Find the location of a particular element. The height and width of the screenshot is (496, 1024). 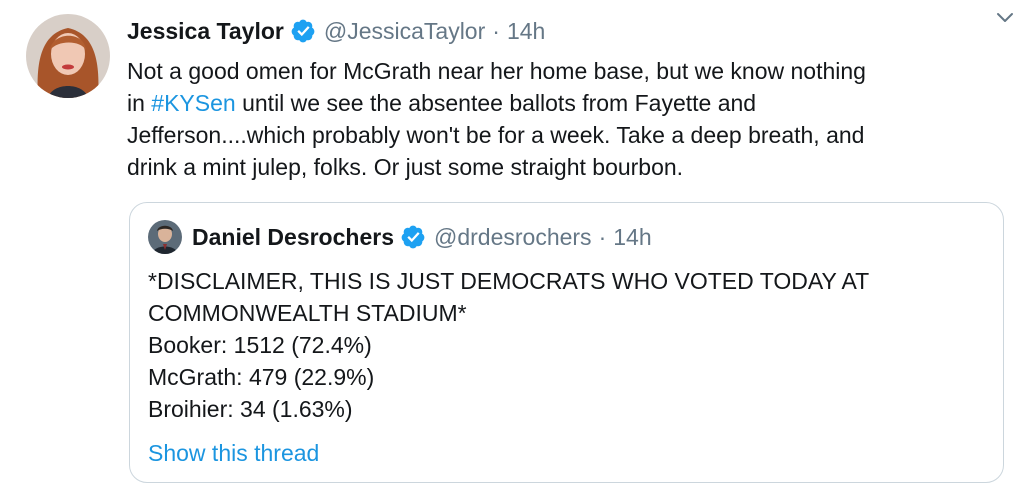

author-avatar is located at coordinates (68, 56).